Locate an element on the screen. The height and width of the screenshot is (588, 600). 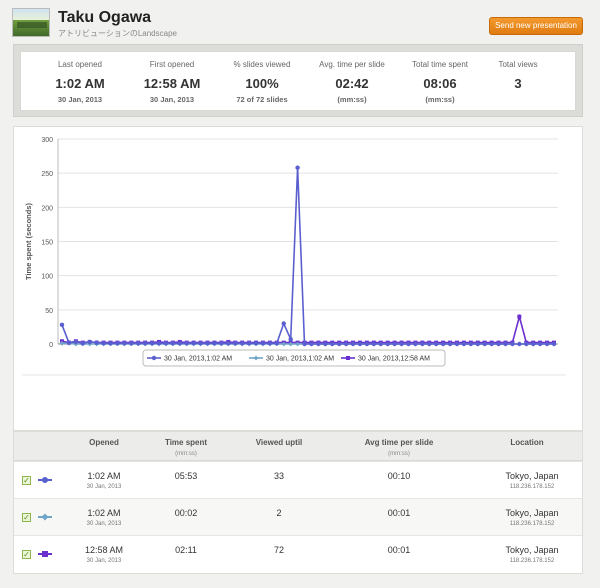
col-location: Location is located at coordinates (527, 442).